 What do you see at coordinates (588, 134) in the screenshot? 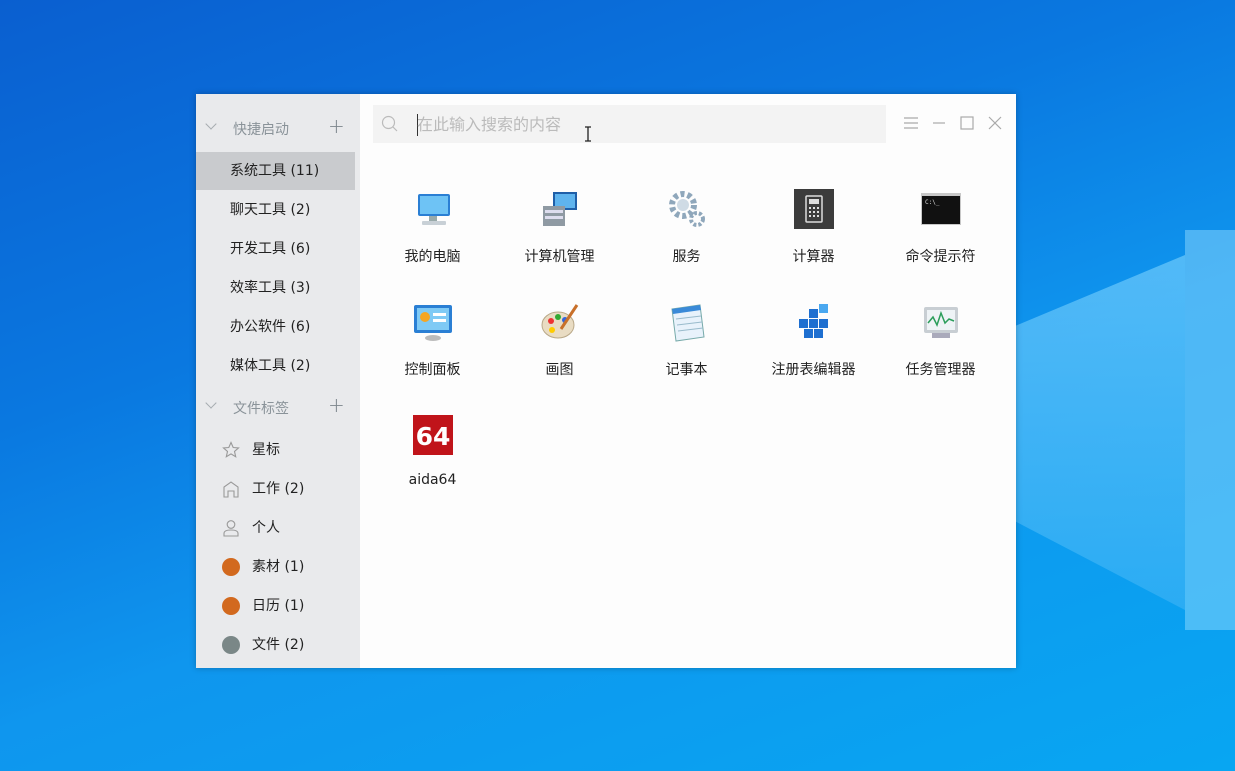
I see `mouse-text-cursor-icon` at bounding box center [588, 134].